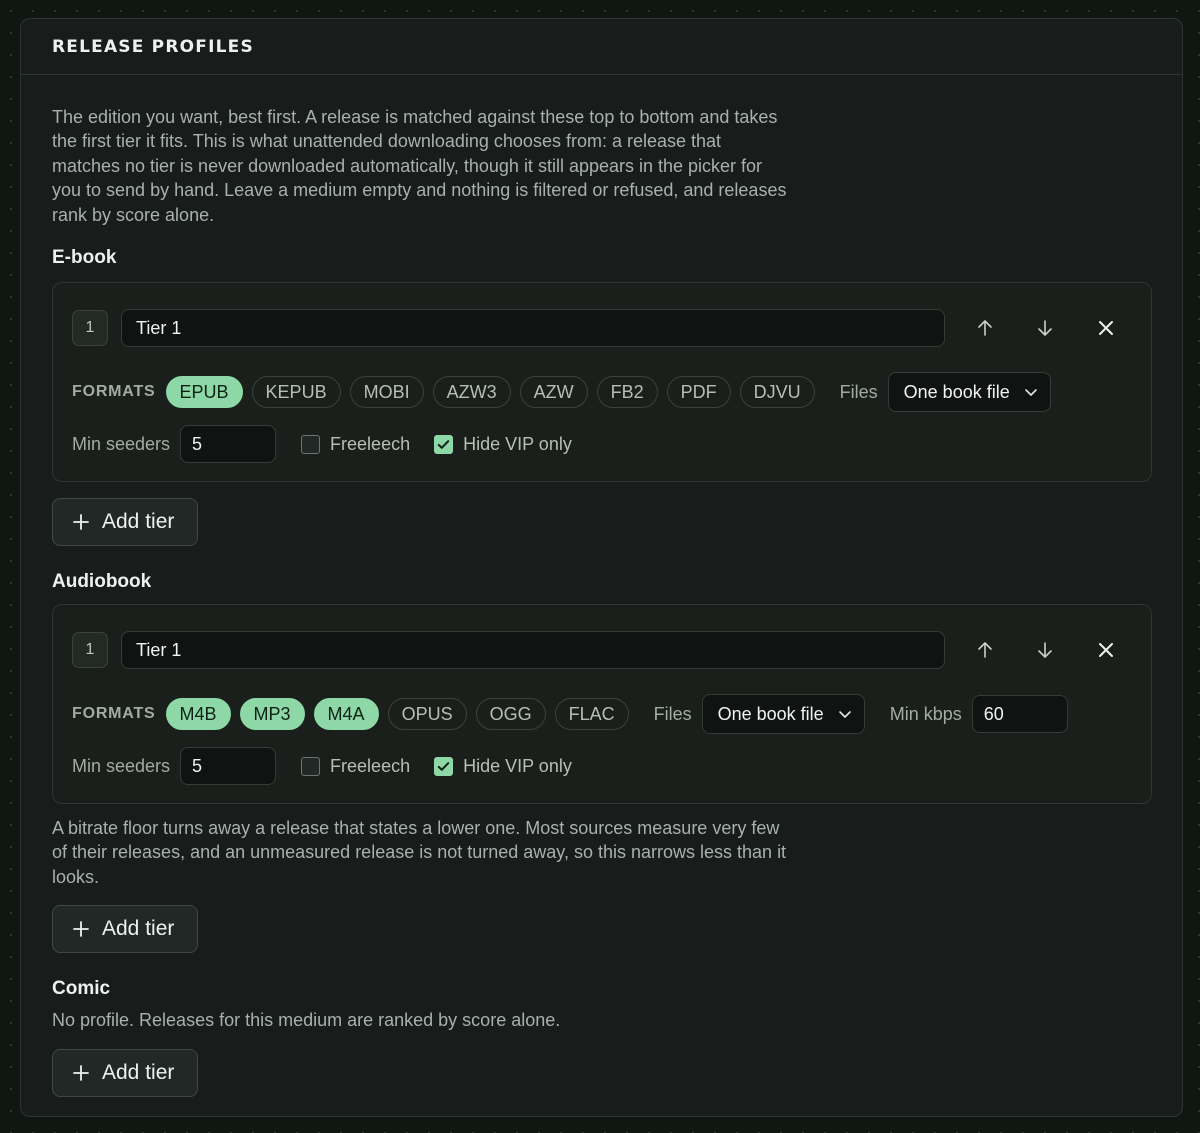 The image size is (1200, 1133). I want to click on section-label-comic: Comic, so click(81, 989).